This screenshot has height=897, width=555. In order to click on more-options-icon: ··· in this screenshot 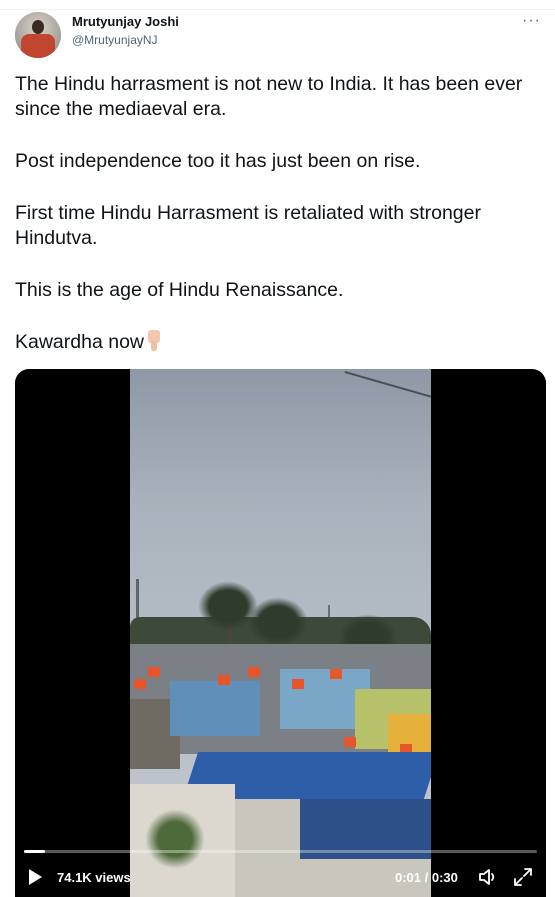, I will do `click(531, 21)`.